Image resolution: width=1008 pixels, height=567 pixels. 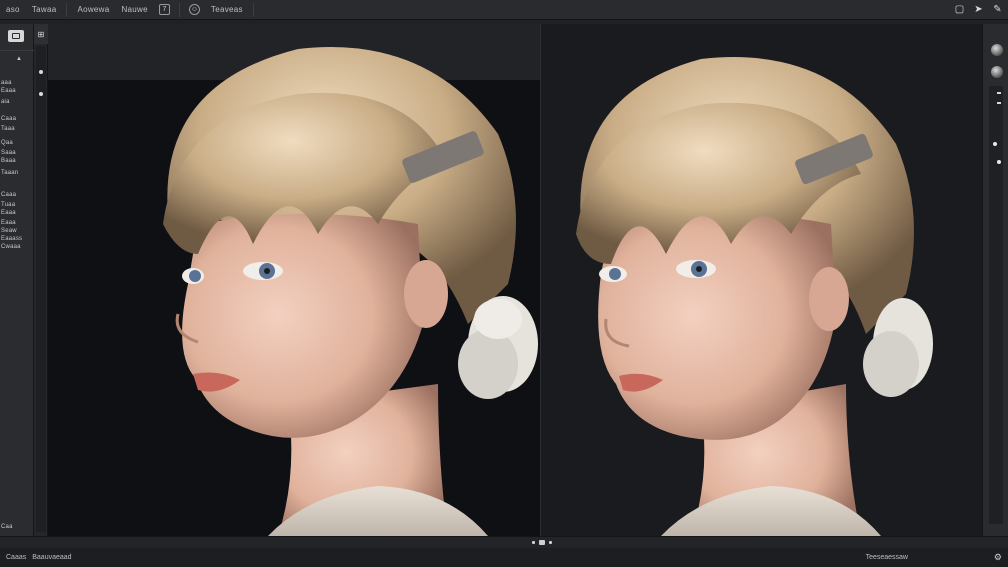 What do you see at coordinates (11, 239) in the screenshot?
I see `panel-row: Eaaass` at bounding box center [11, 239].